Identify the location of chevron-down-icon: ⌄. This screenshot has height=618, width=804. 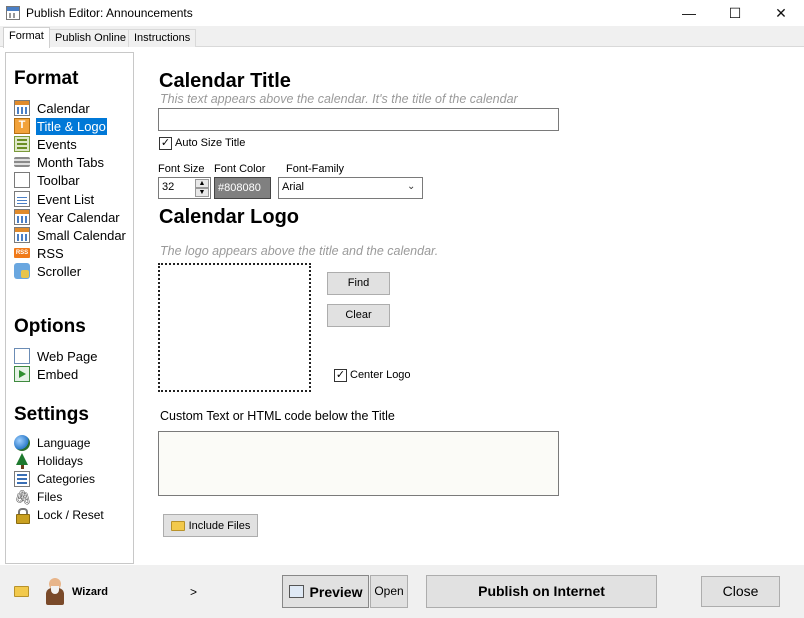
(411, 186).